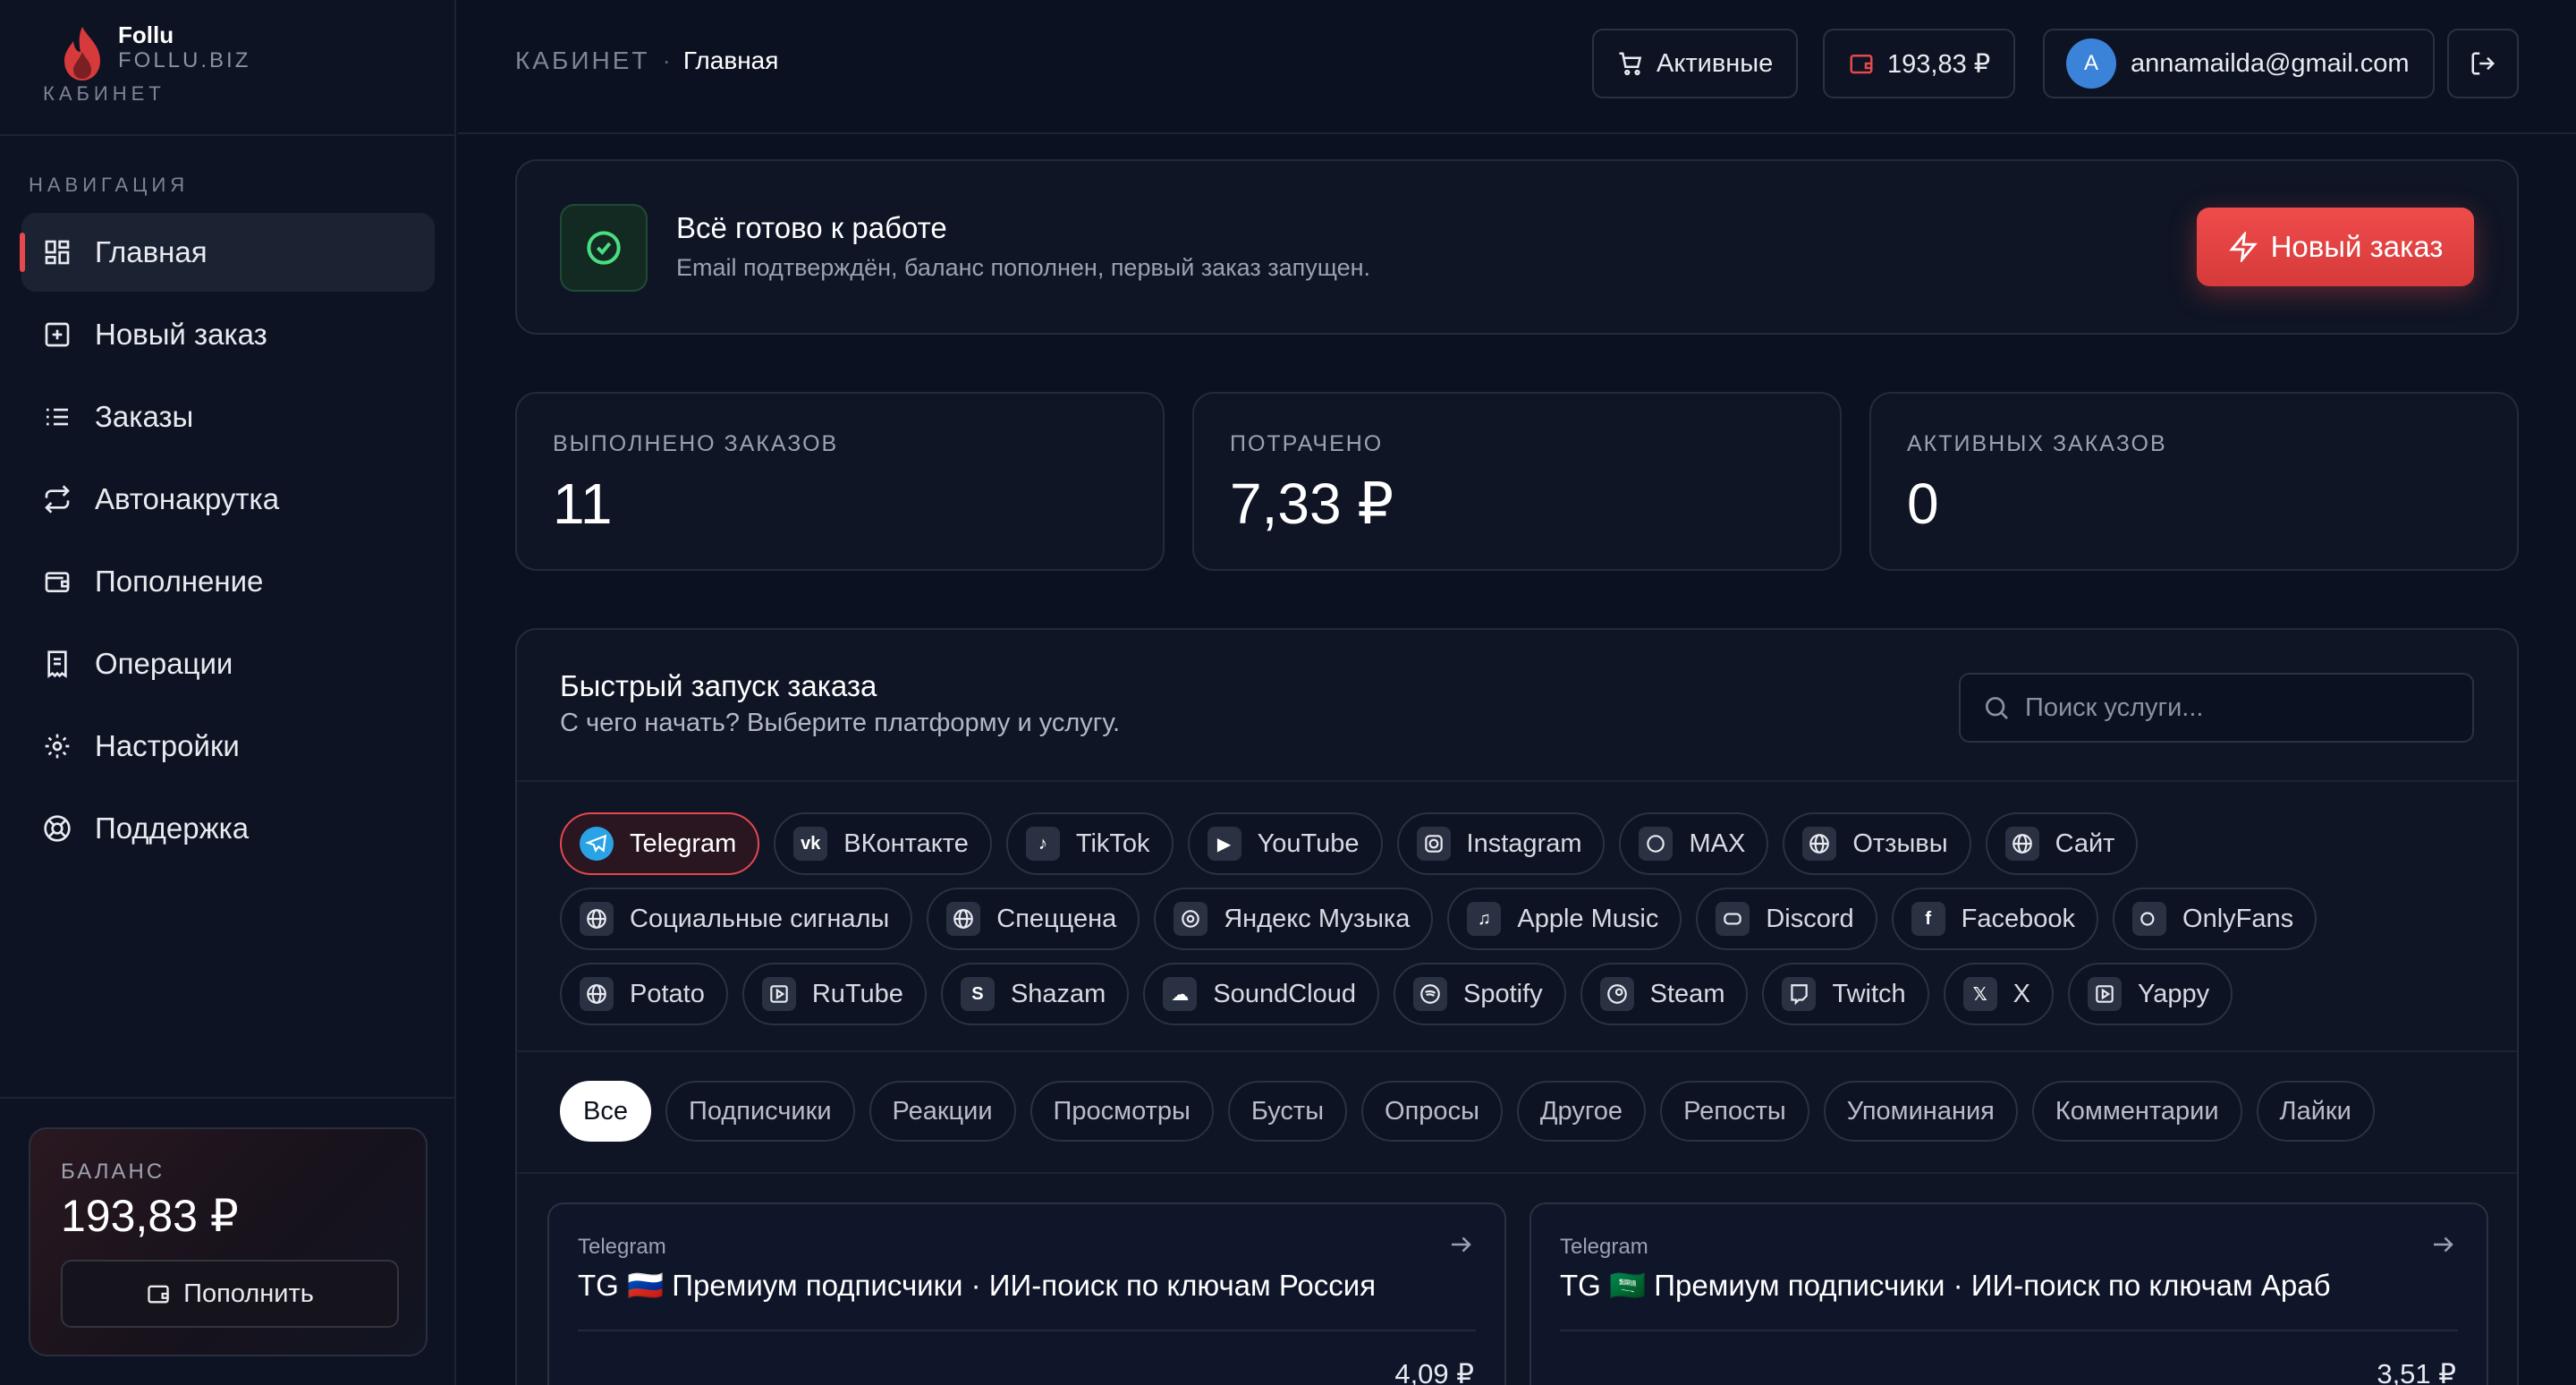  What do you see at coordinates (604, 248) in the screenshot?
I see `check-circle-icon` at bounding box center [604, 248].